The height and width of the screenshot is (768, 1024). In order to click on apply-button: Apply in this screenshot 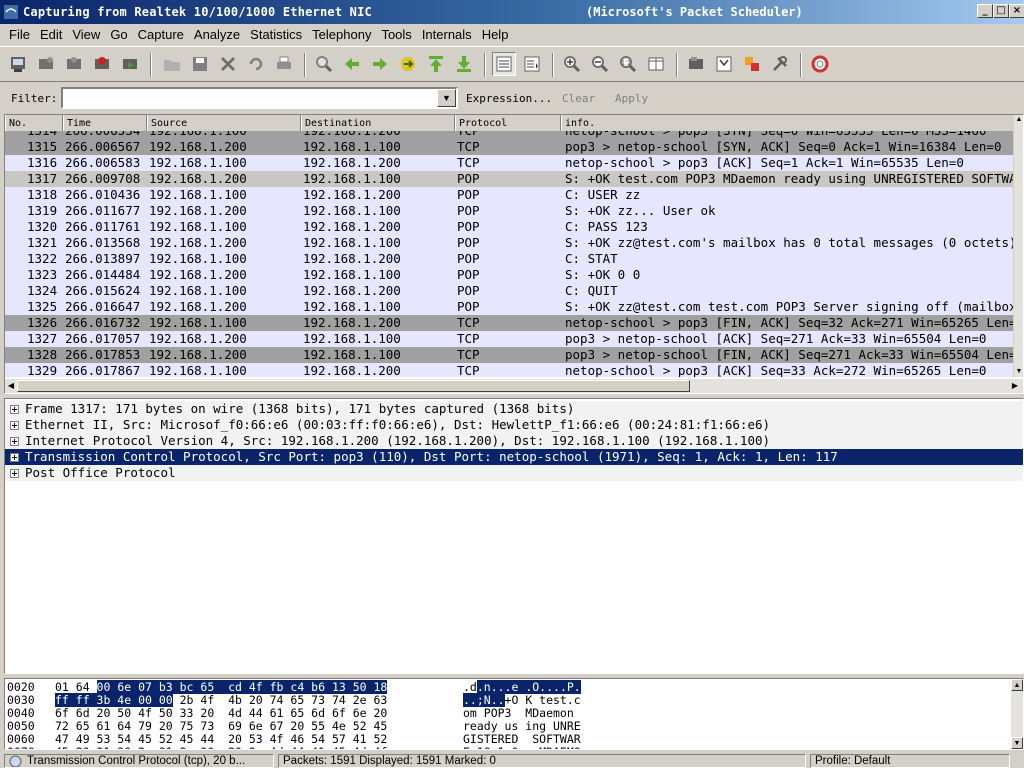, I will do `click(631, 98)`.